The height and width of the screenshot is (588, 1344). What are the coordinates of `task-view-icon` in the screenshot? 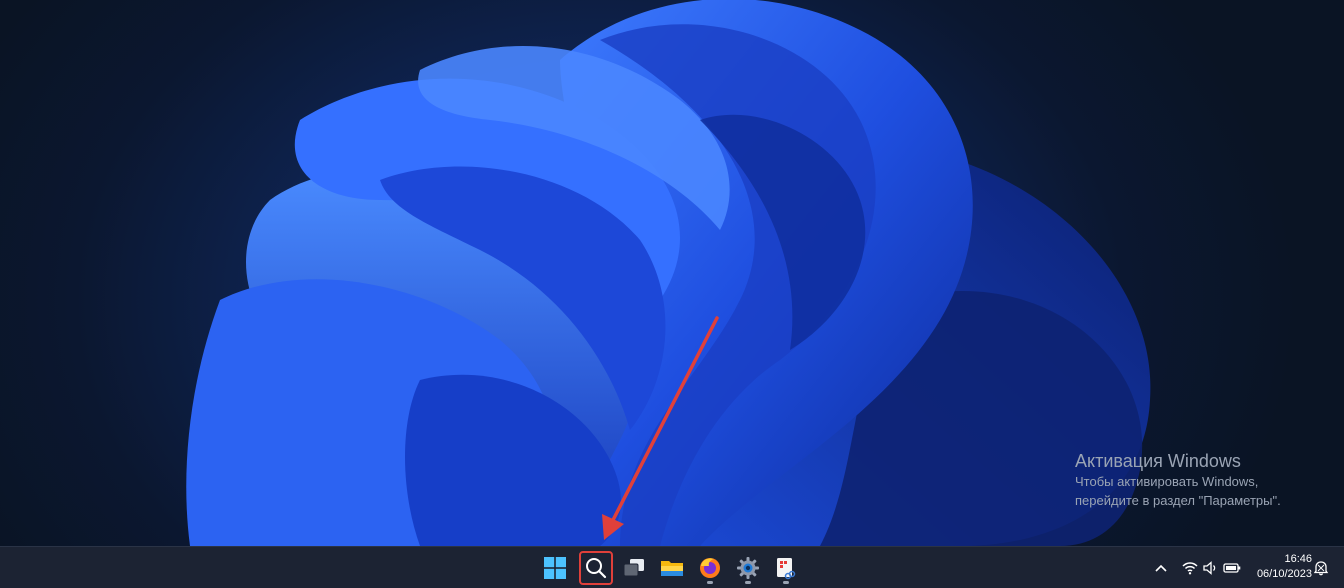 It's located at (633, 568).